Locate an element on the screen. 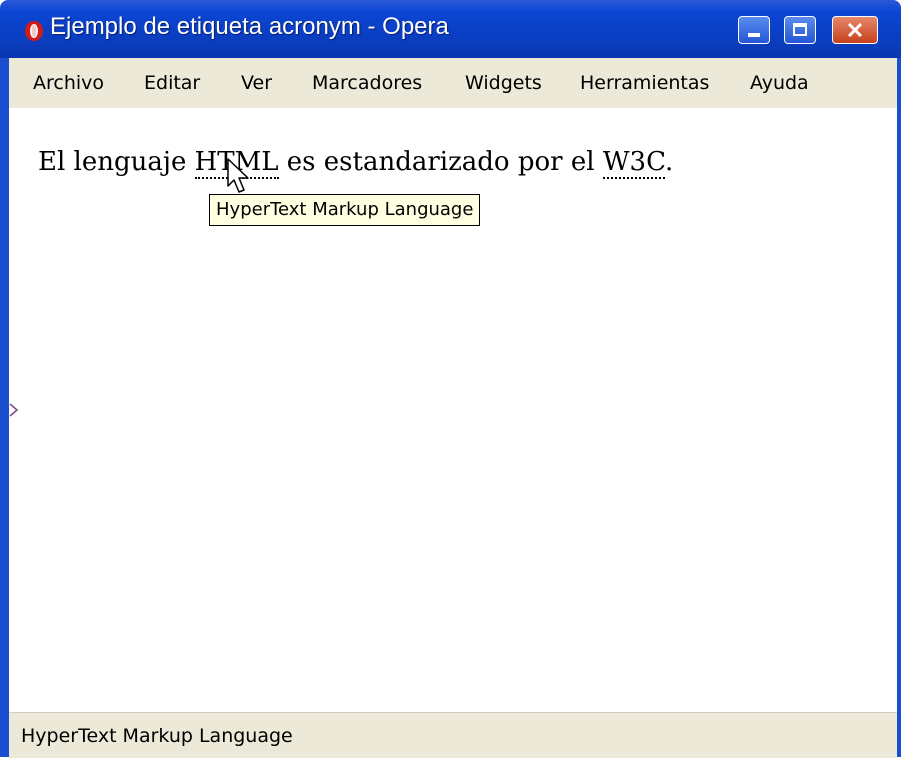  text-before: El lenguaje is located at coordinates (116, 162).